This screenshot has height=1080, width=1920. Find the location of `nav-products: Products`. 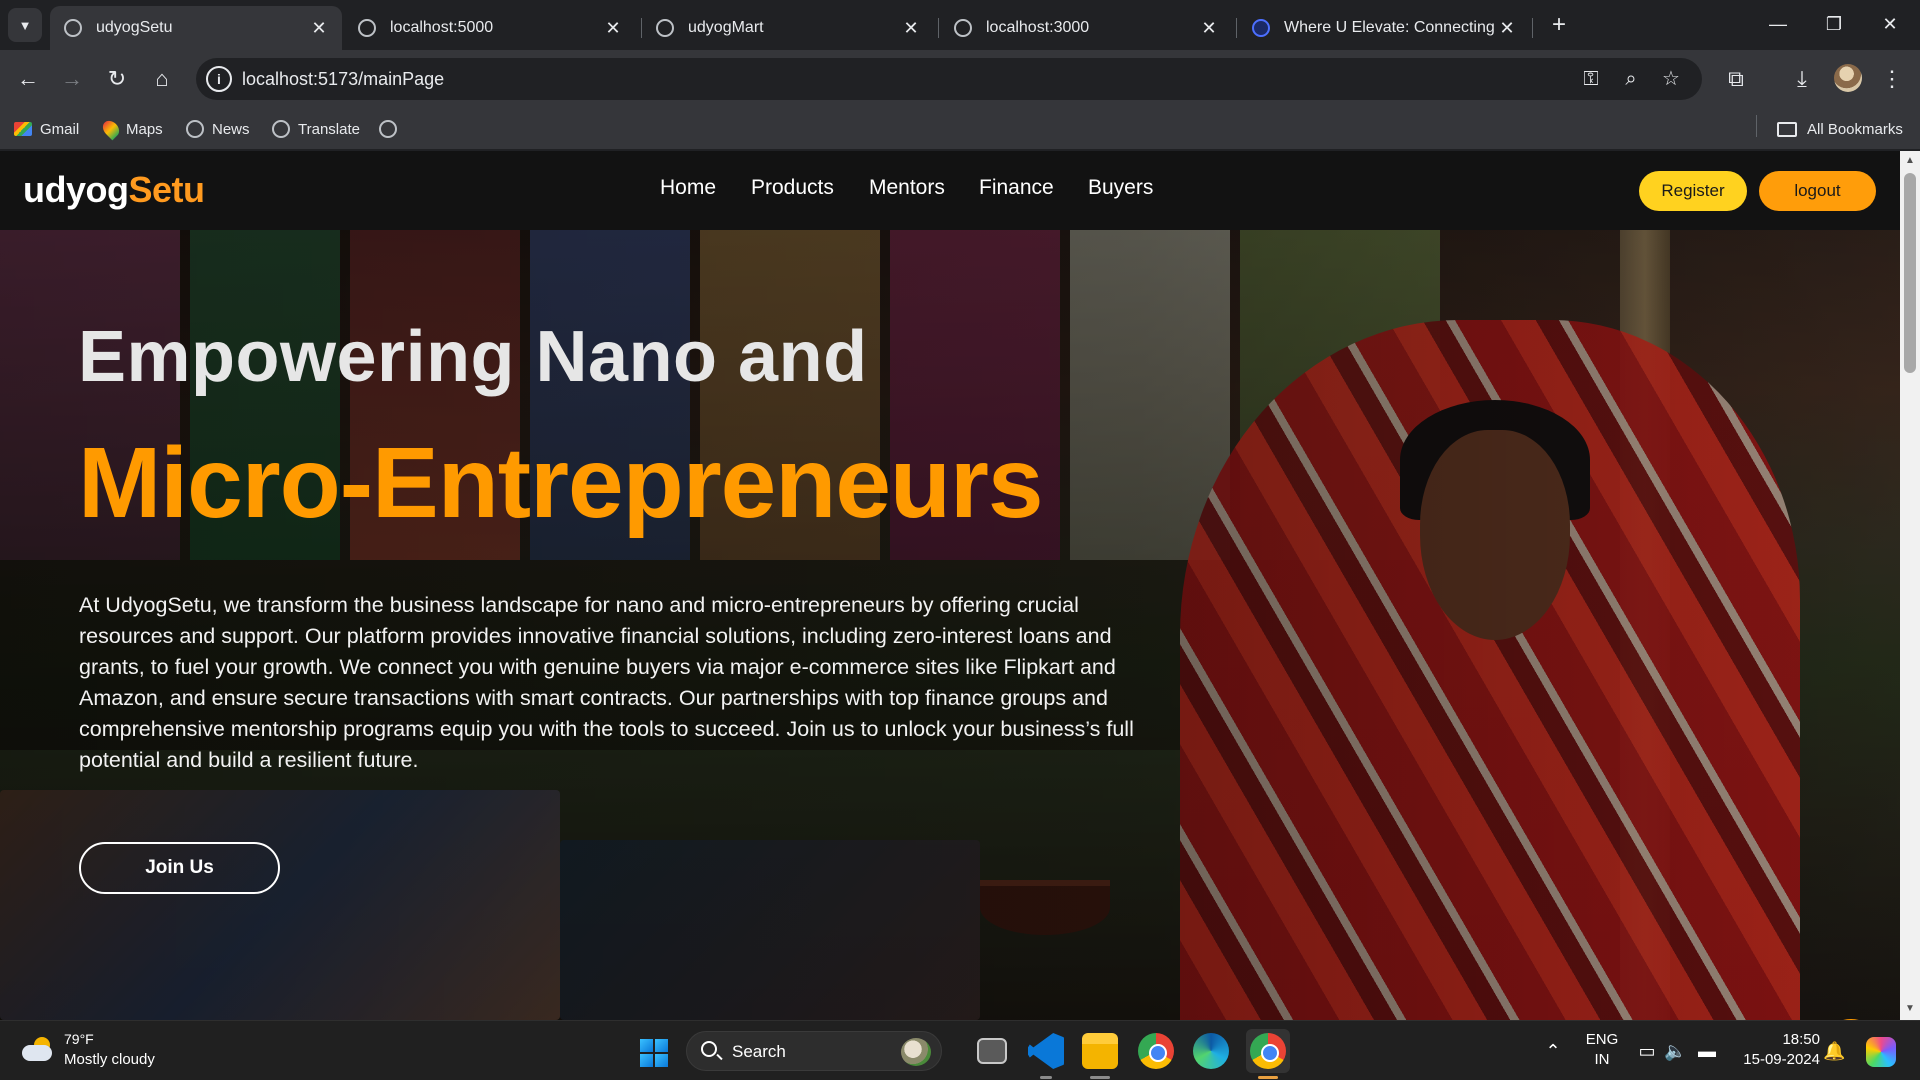

nav-products: Products is located at coordinates (792, 188).